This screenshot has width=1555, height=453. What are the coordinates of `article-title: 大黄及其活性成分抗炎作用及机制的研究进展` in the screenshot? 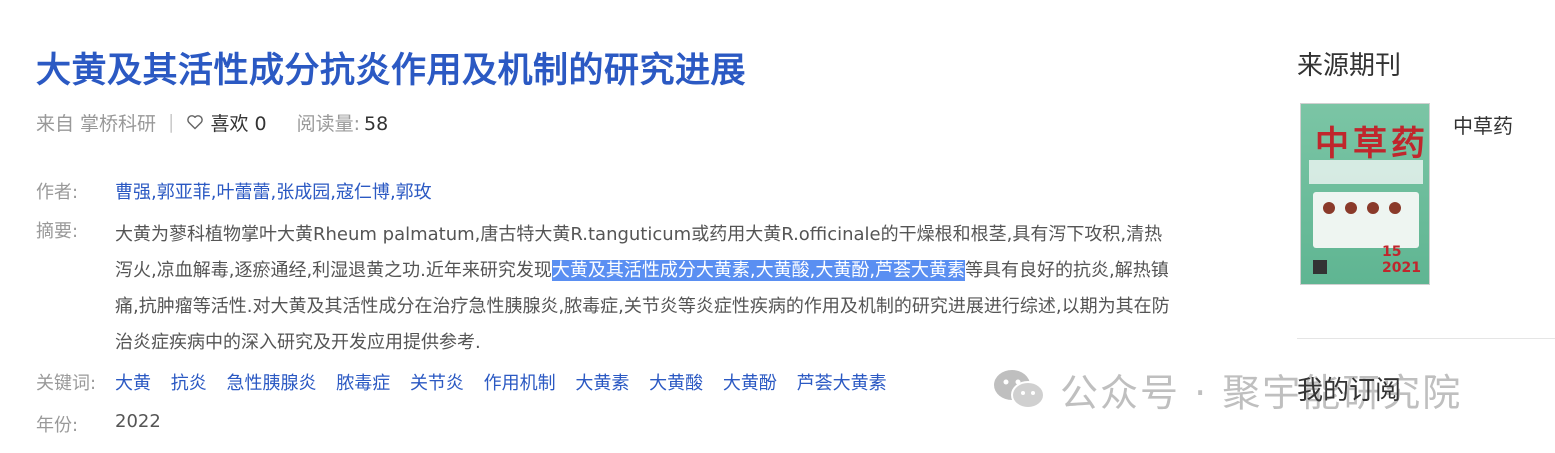 It's located at (391, 71).